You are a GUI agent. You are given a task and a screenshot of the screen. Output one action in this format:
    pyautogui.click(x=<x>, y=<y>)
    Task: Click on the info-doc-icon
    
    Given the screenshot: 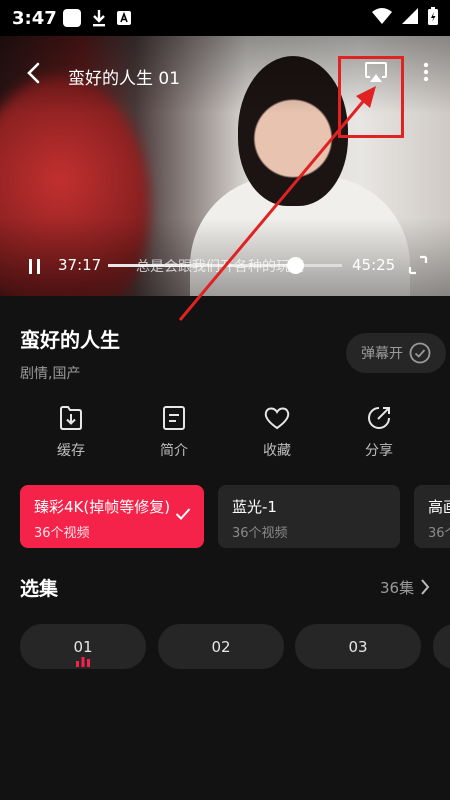 What is the action you would take?
    pyautogui.click(x=174, y=418)
    